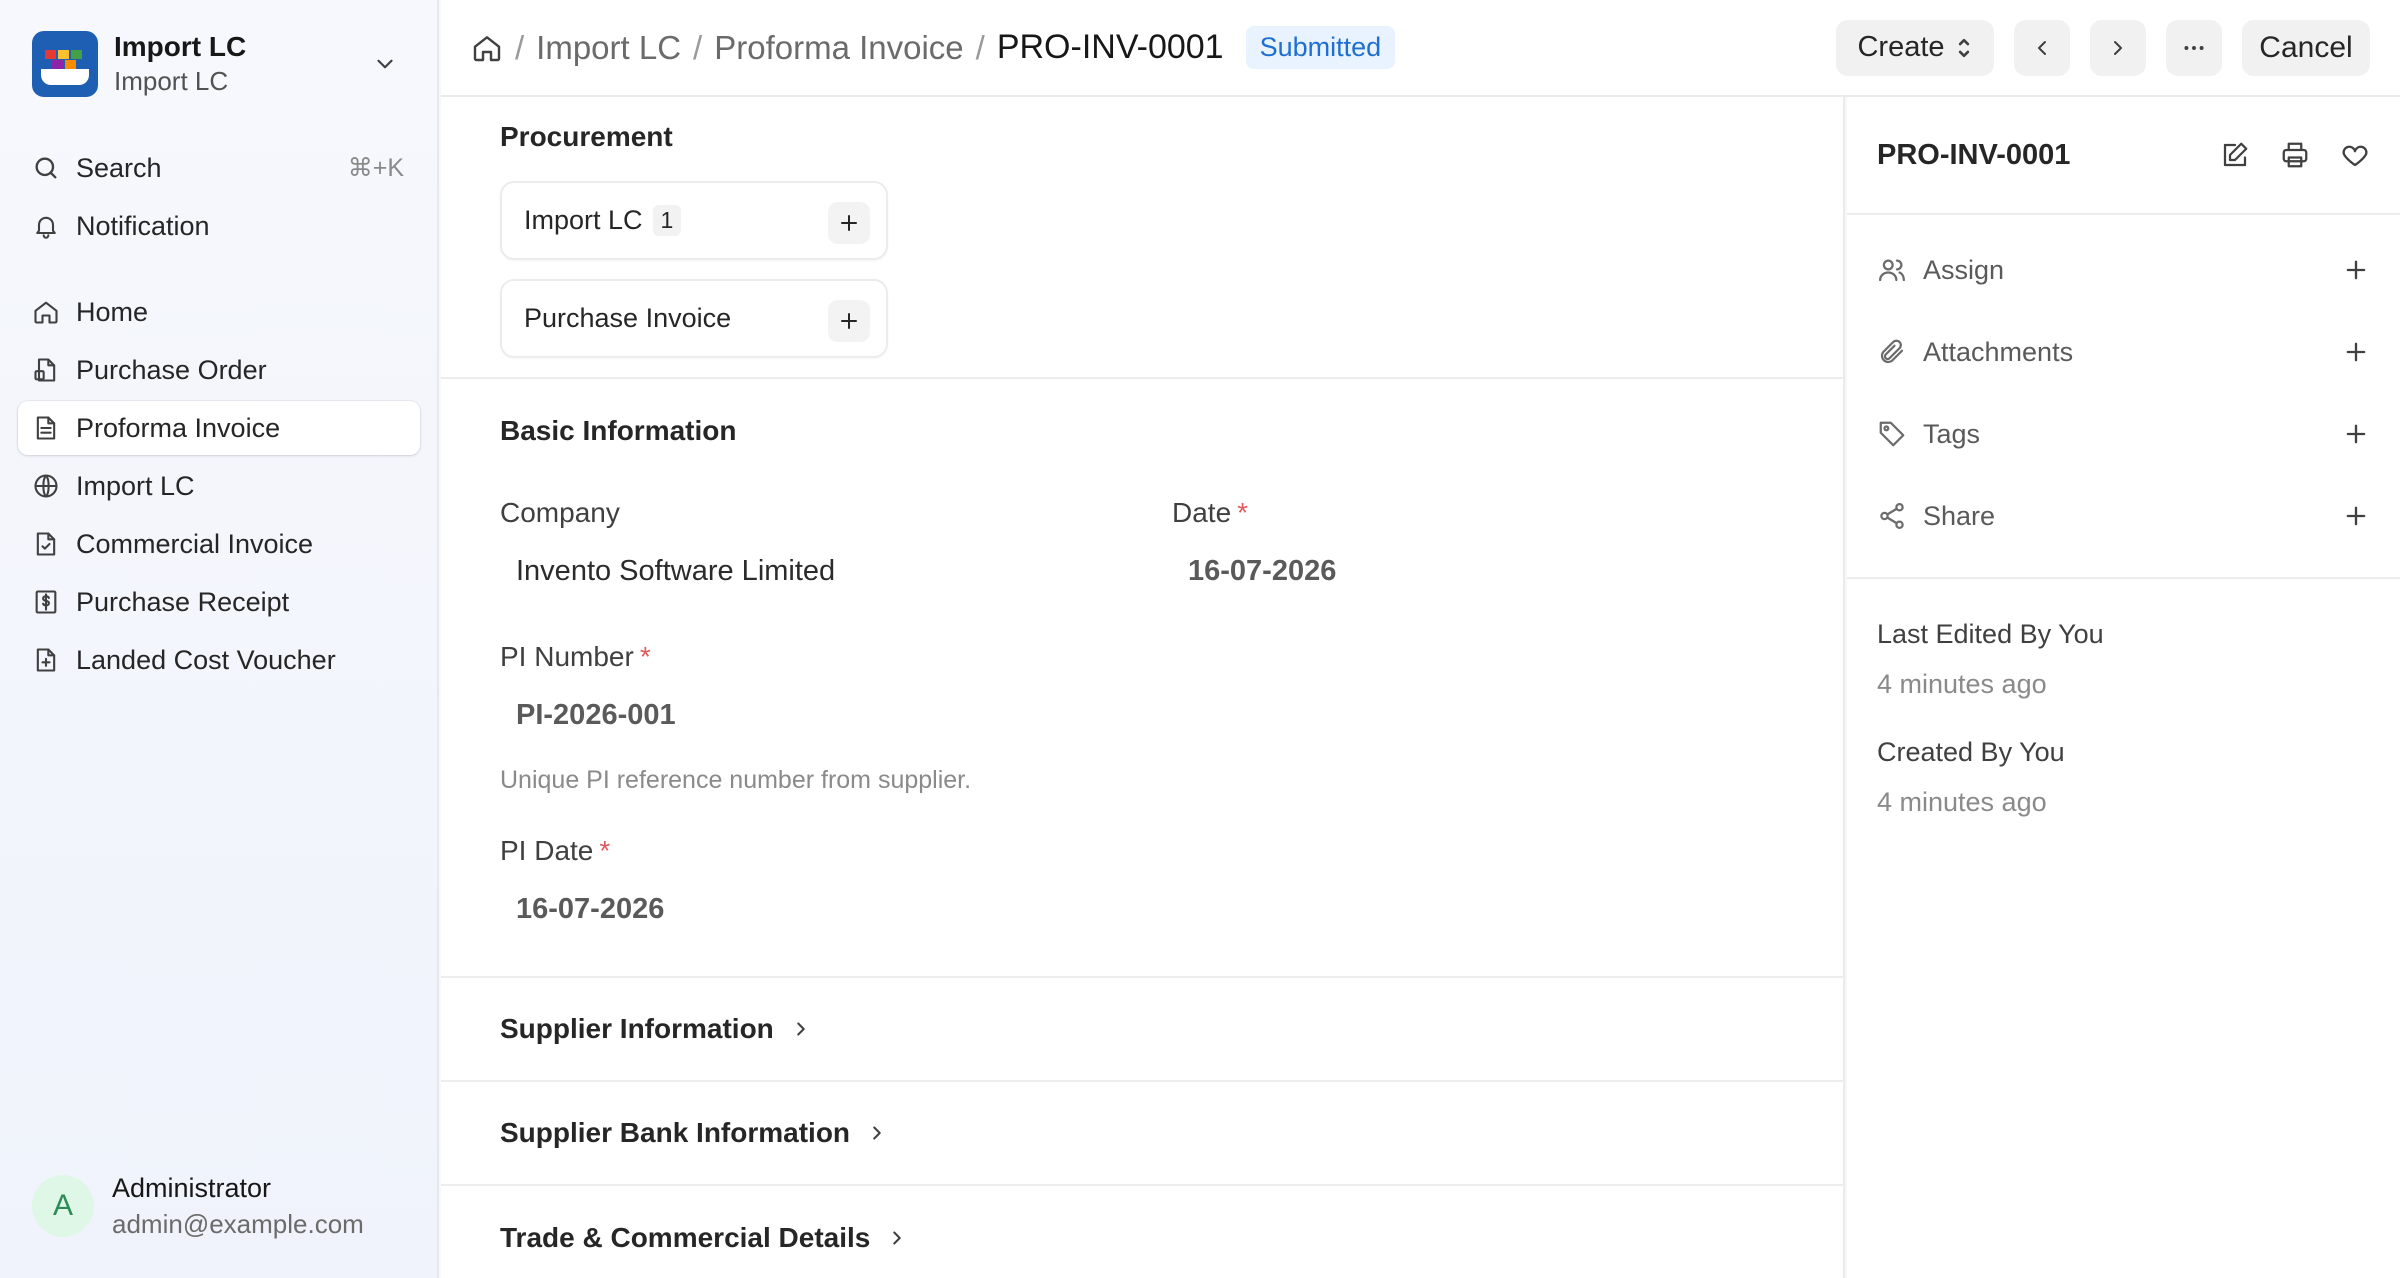 The height and width of the screenshot is (1278, 2400). Describe the element at coordinates (219, 544) in the screenshot. I see `sidebar-item-commercial-invoice: Commercial Invoice` at that location.